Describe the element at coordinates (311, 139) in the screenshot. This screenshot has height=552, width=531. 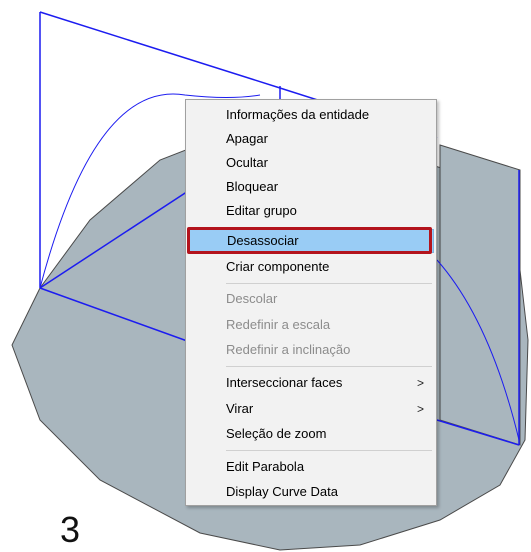
I see `menu-item-erase: Apagar` at that location.